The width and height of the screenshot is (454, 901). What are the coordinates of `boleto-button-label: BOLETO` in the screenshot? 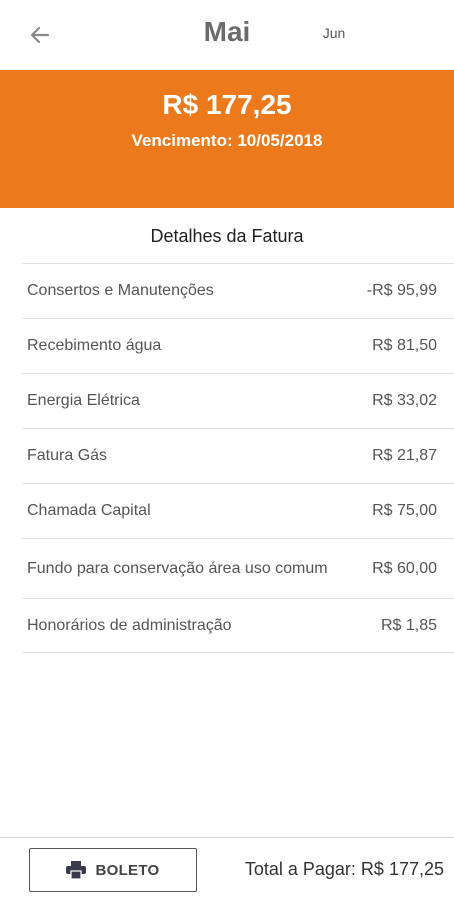 It's located at (127, 870).